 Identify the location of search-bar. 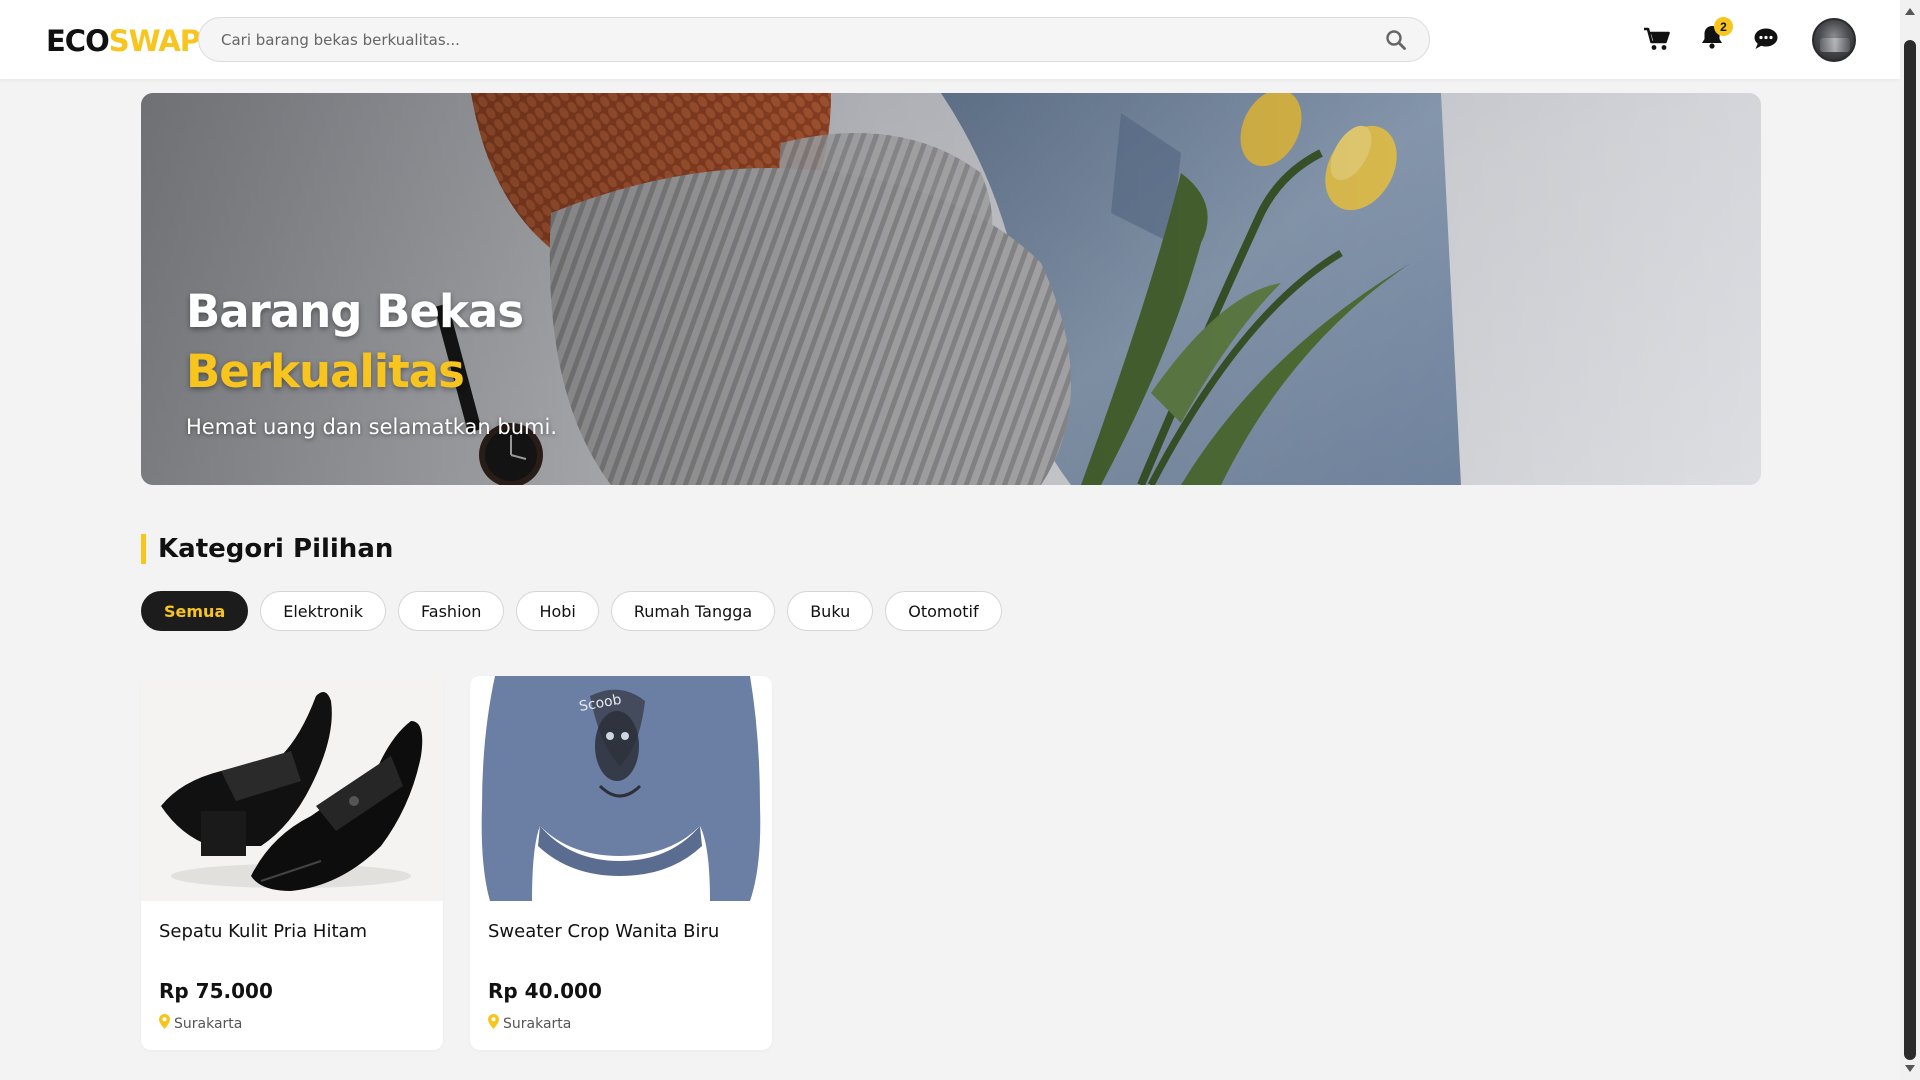
(814, 39).